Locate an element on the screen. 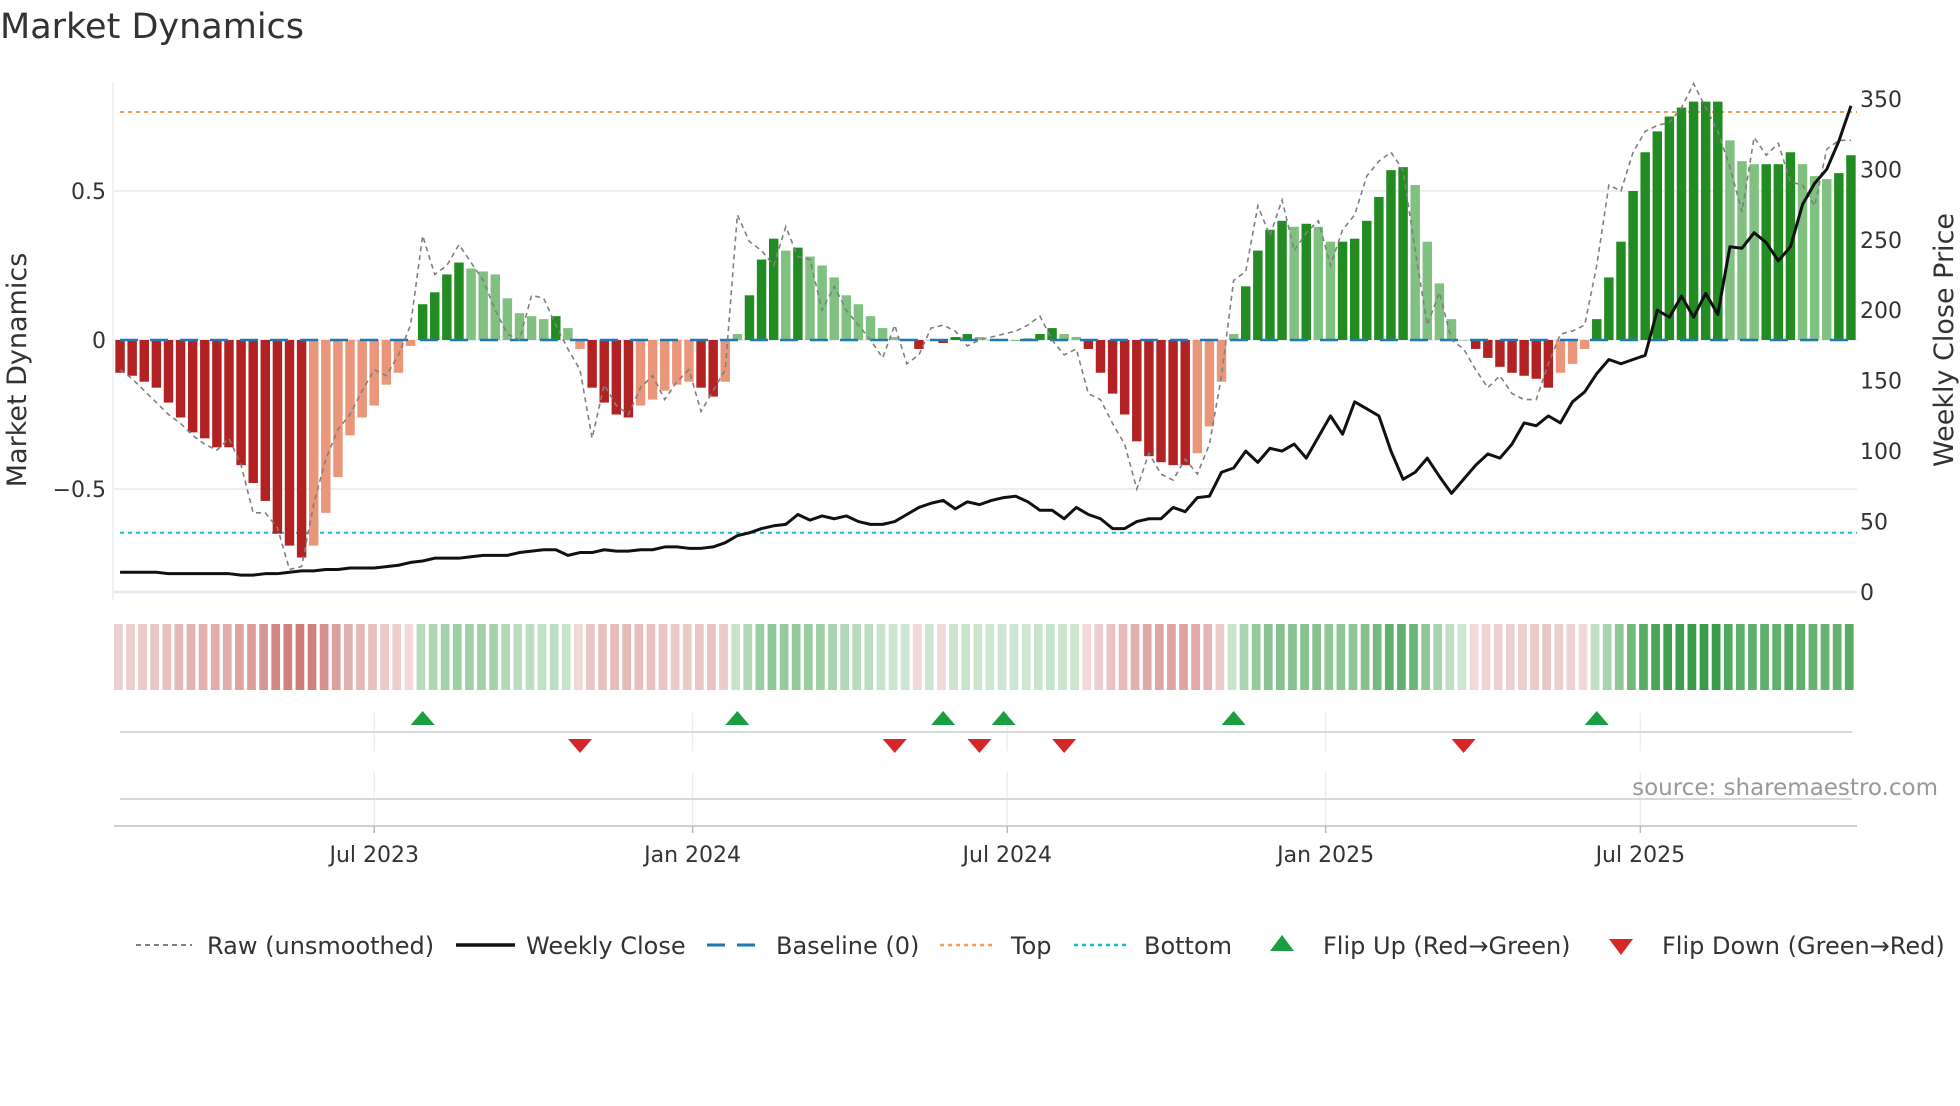 Image resolution: width=1960 pixels, height=1106 pixels. regime-heat-strip is located at coordinates (984, 657).